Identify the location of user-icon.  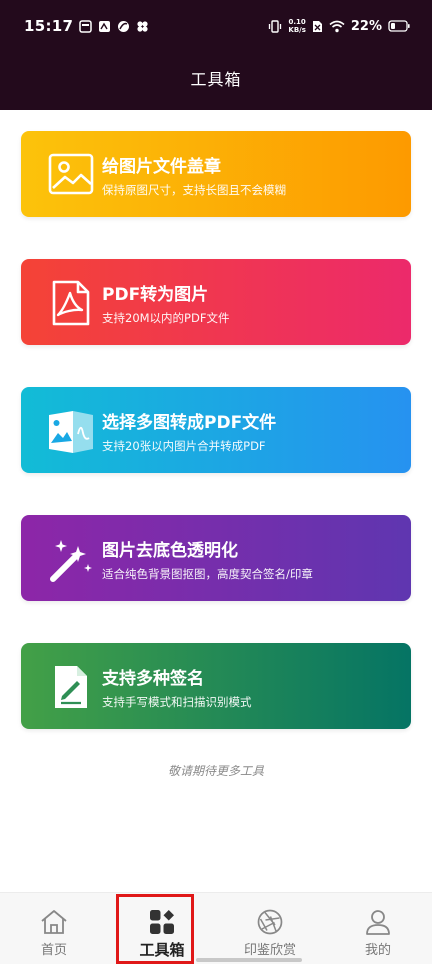
(378, 922).